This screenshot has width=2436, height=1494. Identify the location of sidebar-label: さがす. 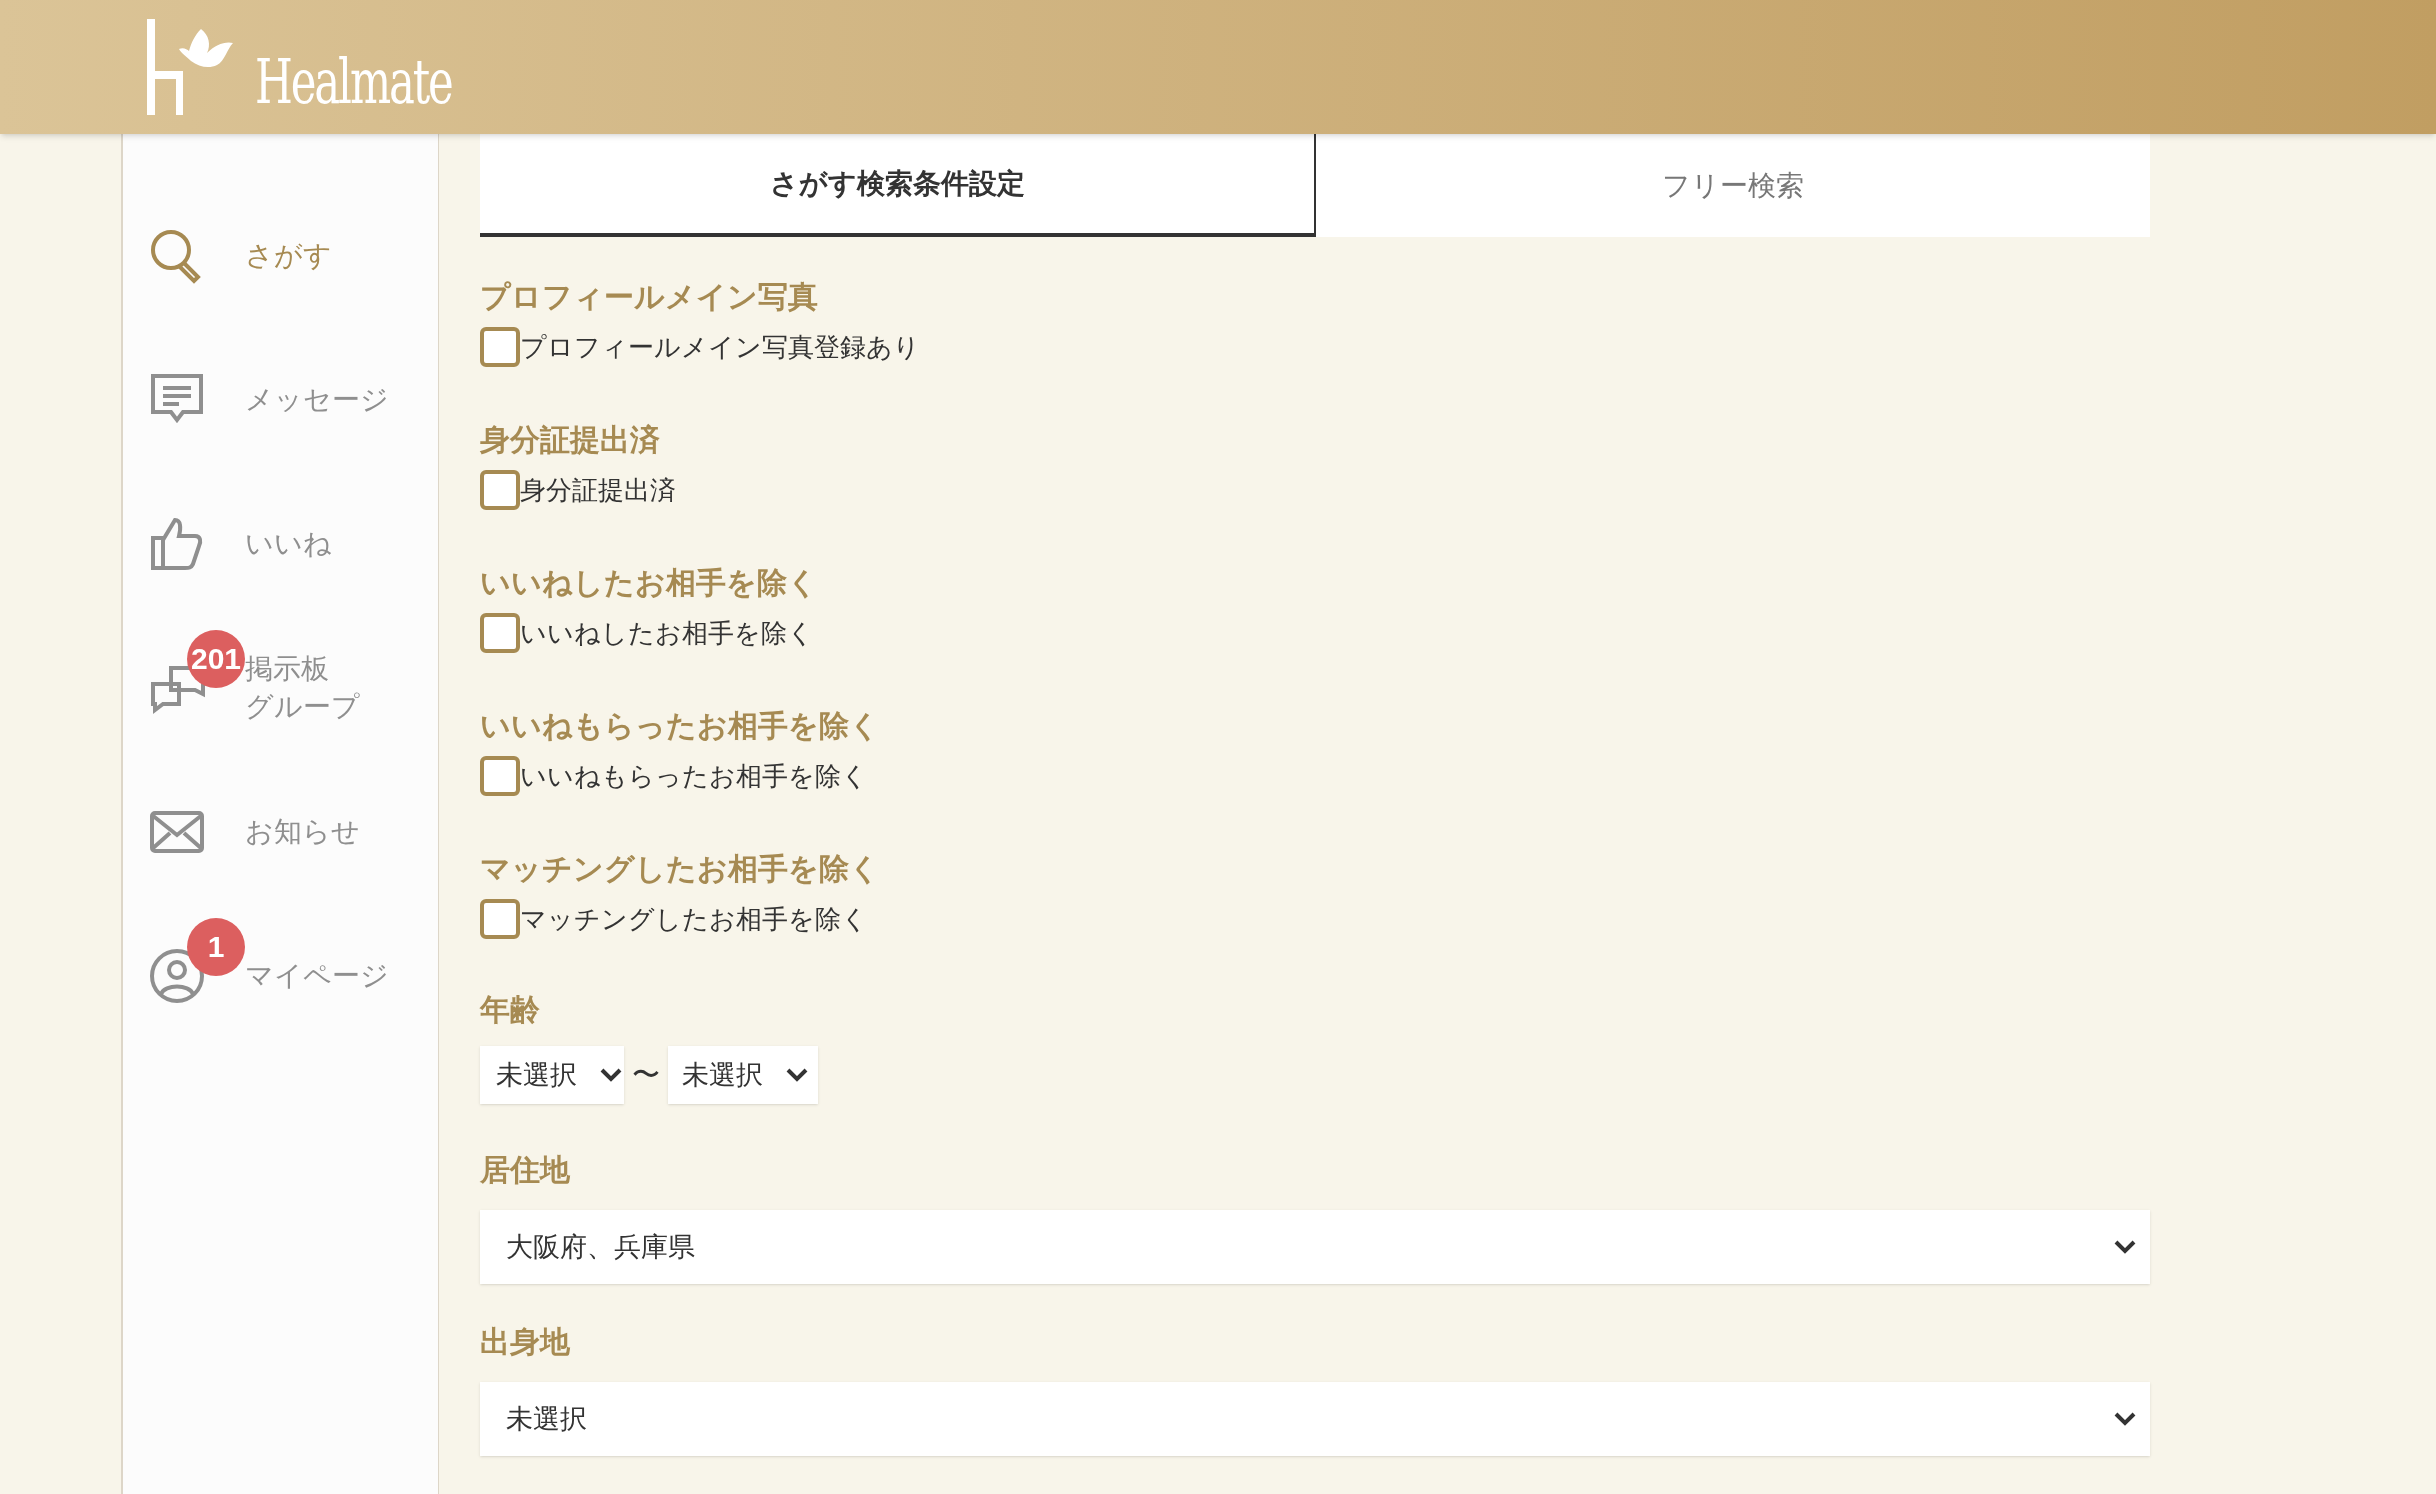
(288, 256).